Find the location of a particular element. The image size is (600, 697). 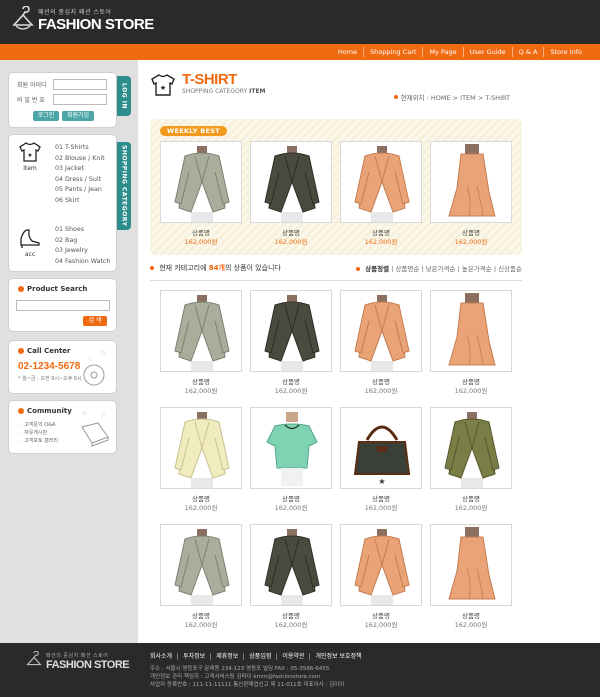

nav-qna: Q & A is located at coordinates (527, 52).